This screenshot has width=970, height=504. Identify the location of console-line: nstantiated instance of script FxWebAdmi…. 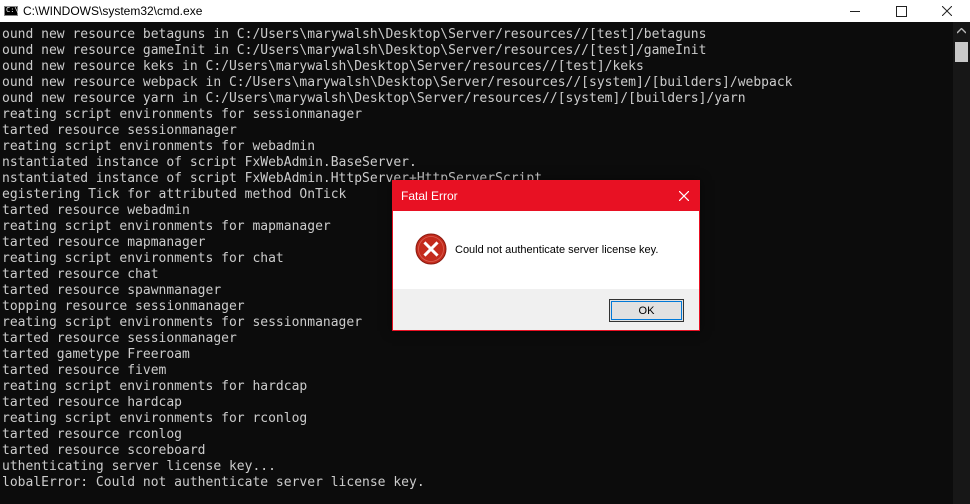
(209, 162).